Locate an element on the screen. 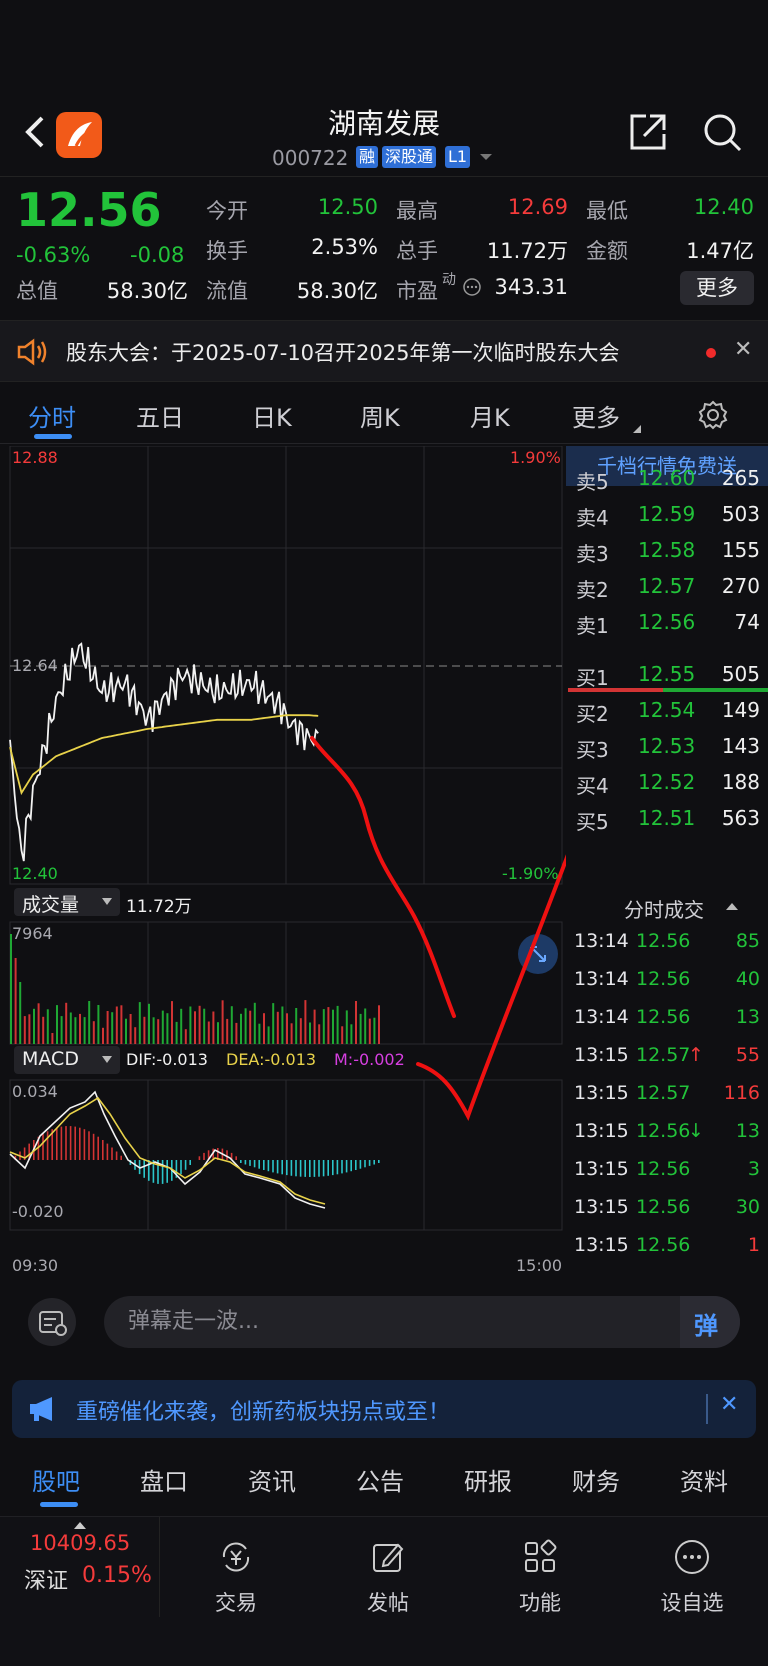 This screenshot has height=1666, width=768. bid-row: 买4 12.52 188 is located at coordinates (667, 782).